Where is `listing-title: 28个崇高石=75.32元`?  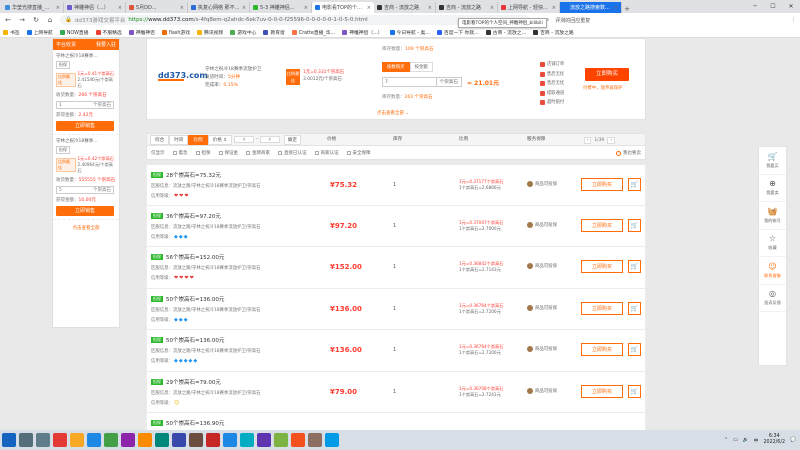
listing-title: 28个崇高石=75.32元 is located at coordinates (193, 175).